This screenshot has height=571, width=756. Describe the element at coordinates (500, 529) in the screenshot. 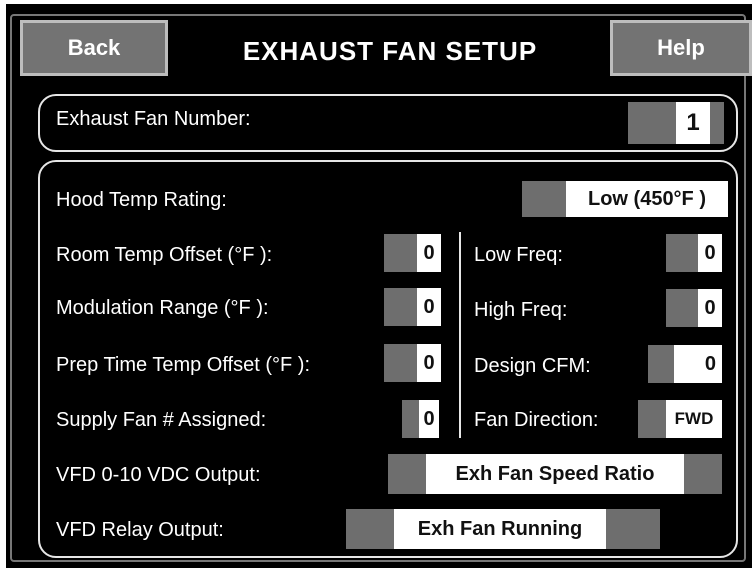

I see `vfd-relay-output-value: Exh Fan Running` at that location.